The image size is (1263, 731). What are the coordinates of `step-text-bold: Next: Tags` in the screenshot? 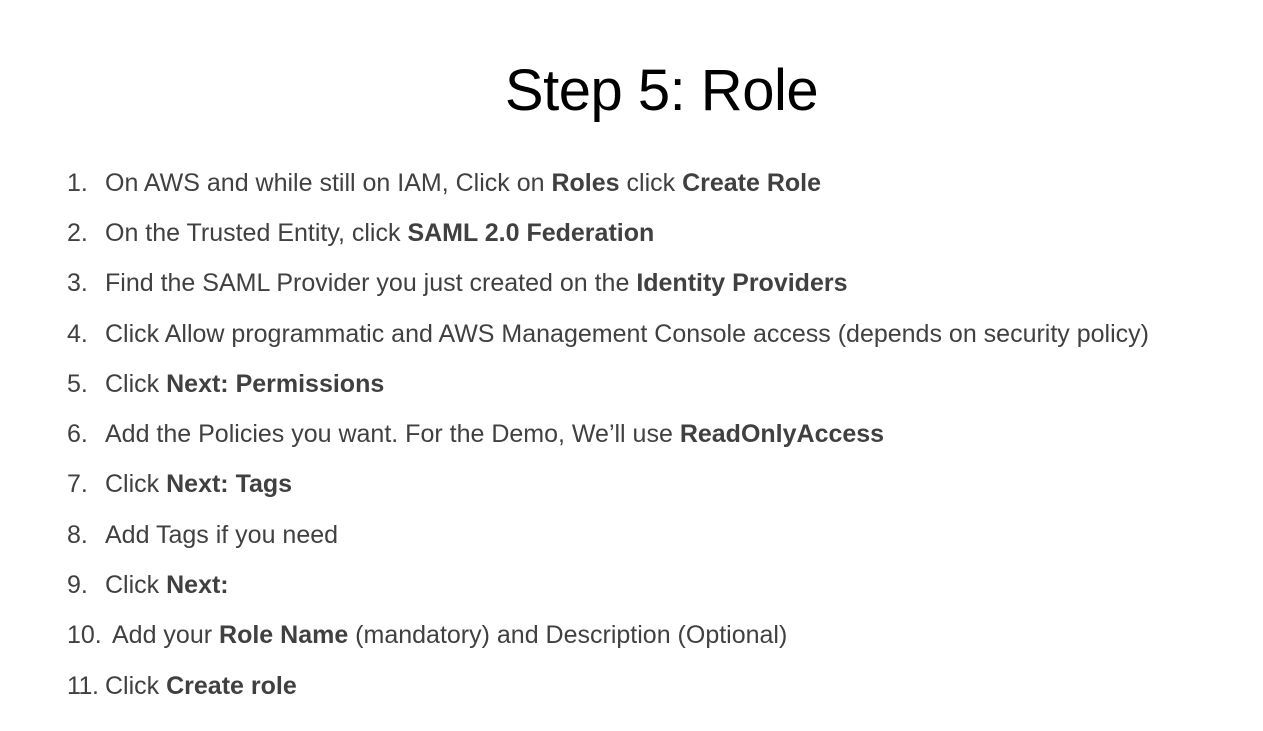 It's located at (229, 484).